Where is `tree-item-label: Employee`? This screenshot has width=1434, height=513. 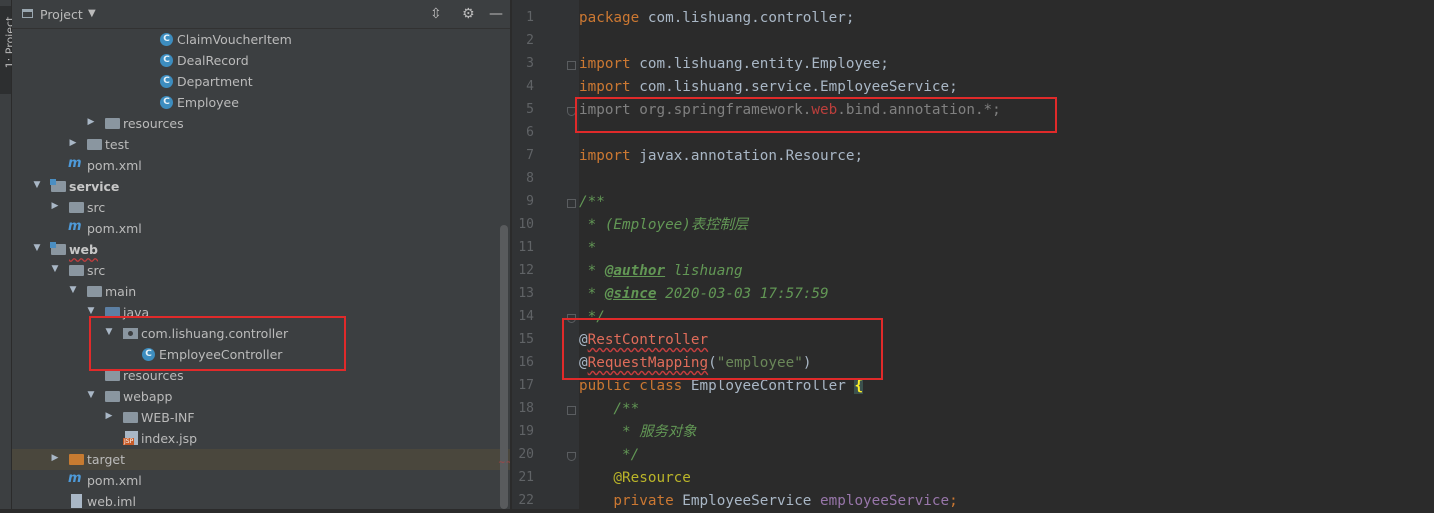
tree-item-label: Employee is located at coordinates (208, 102).